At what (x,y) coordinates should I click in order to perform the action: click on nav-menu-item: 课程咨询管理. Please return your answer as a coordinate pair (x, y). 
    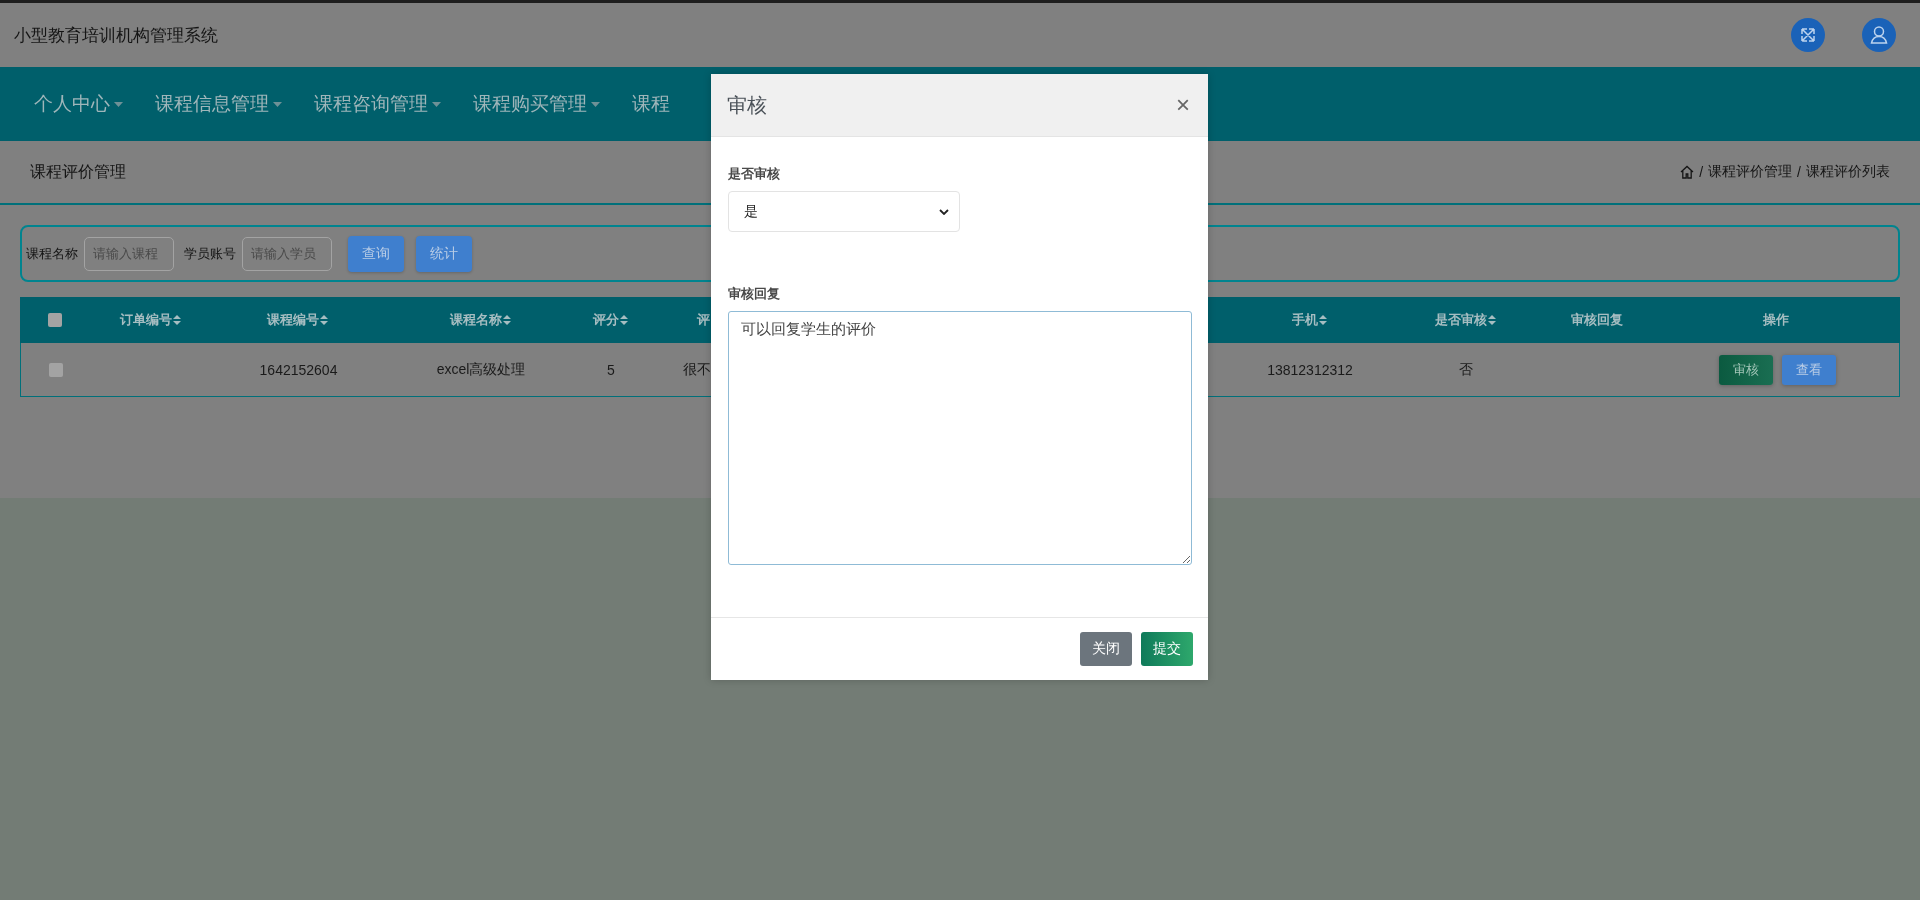
    Looking at the image, I should click on (377, 104).